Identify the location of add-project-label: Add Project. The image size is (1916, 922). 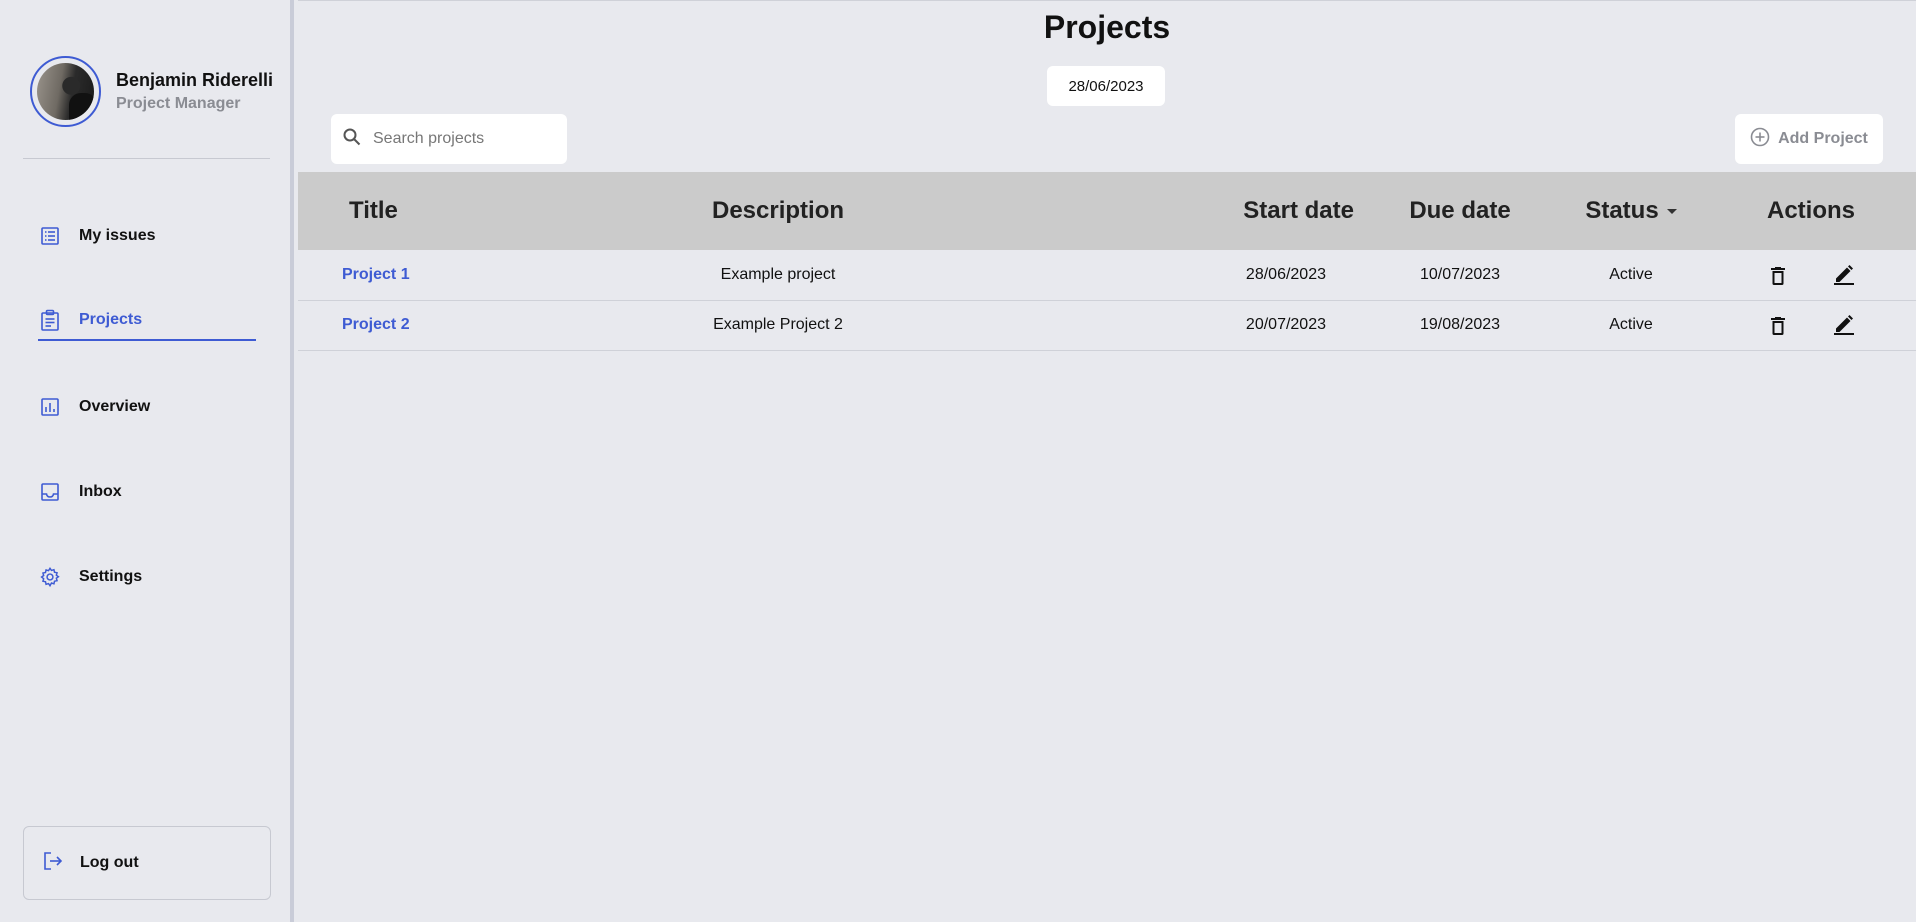
(1823, 138).